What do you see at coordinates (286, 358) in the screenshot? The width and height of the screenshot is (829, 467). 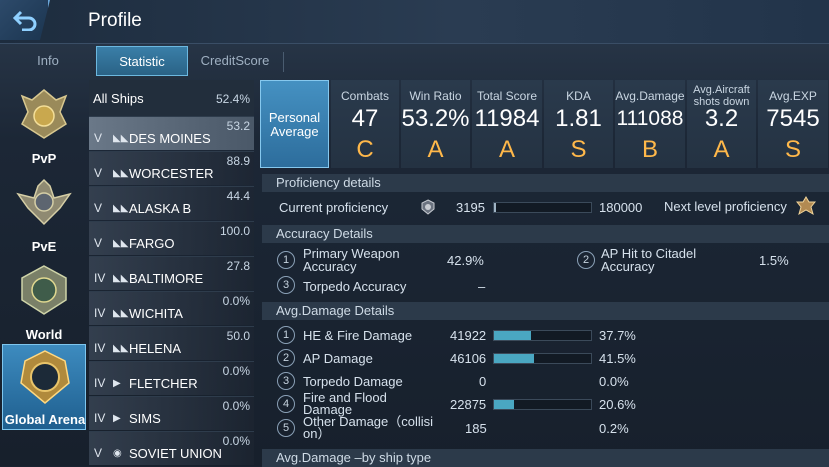 I see `damage-index: 2` at bounding box center [286, 358].